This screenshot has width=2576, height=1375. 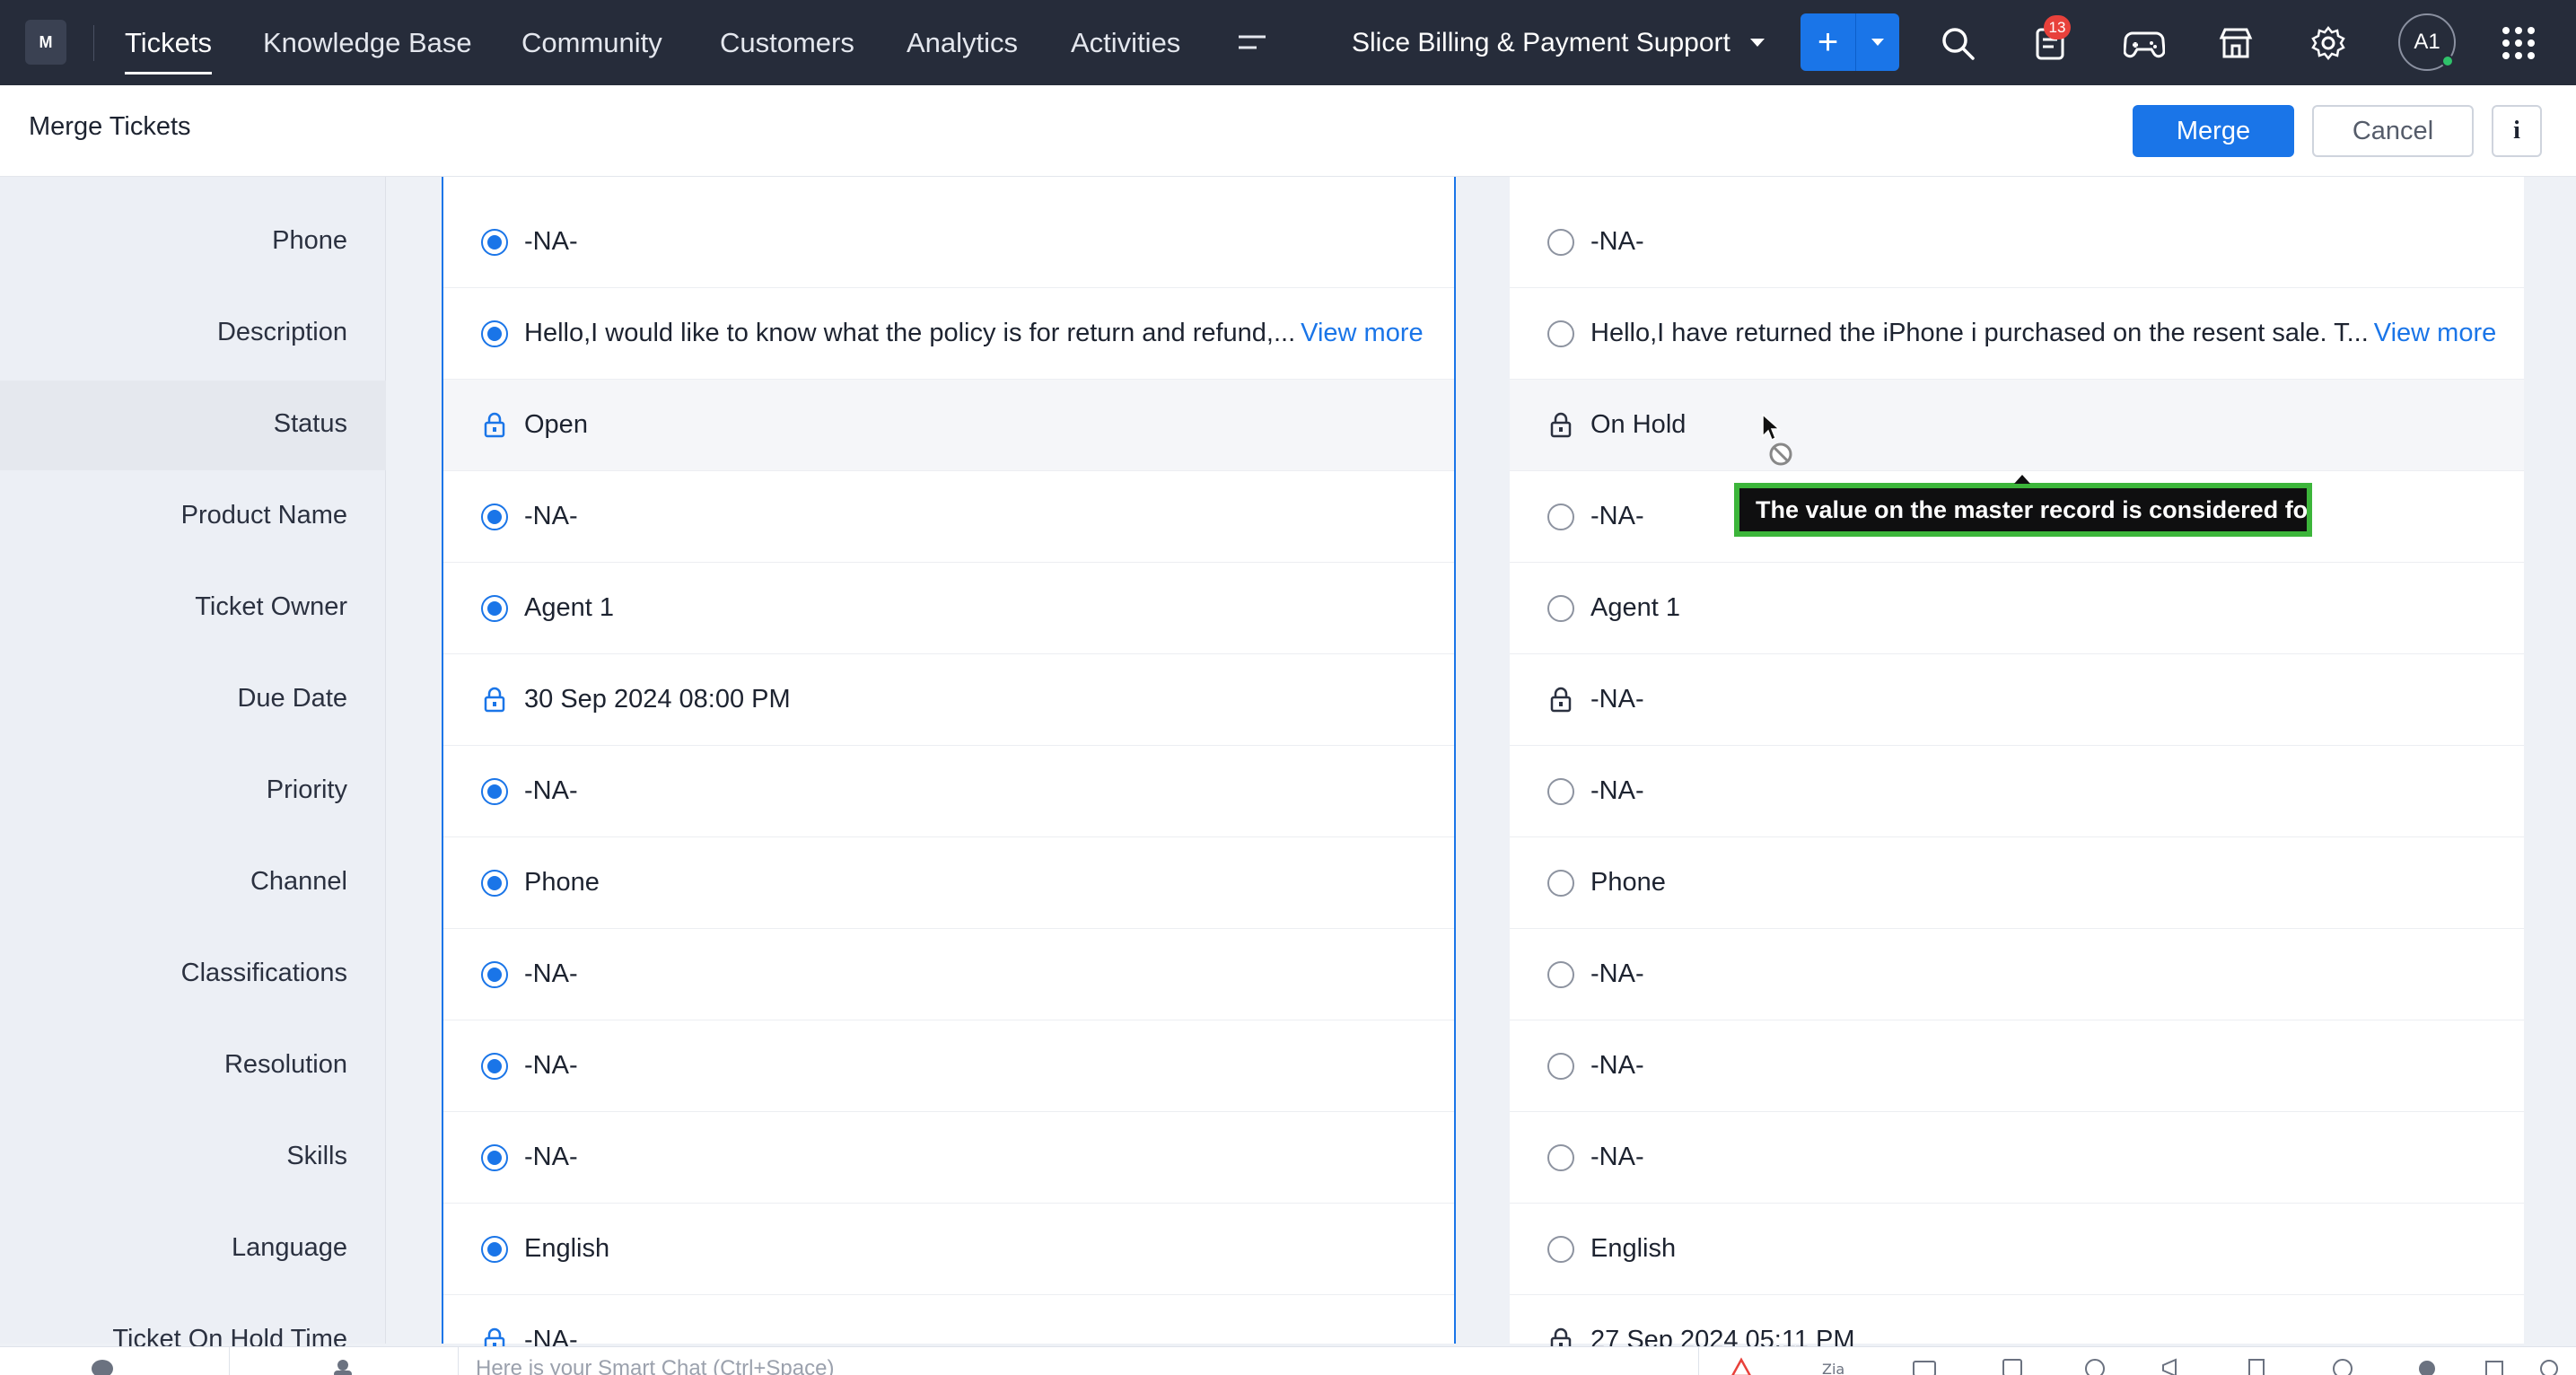 I want to click on tab-customers: Customers, so click(x=787, y=42).